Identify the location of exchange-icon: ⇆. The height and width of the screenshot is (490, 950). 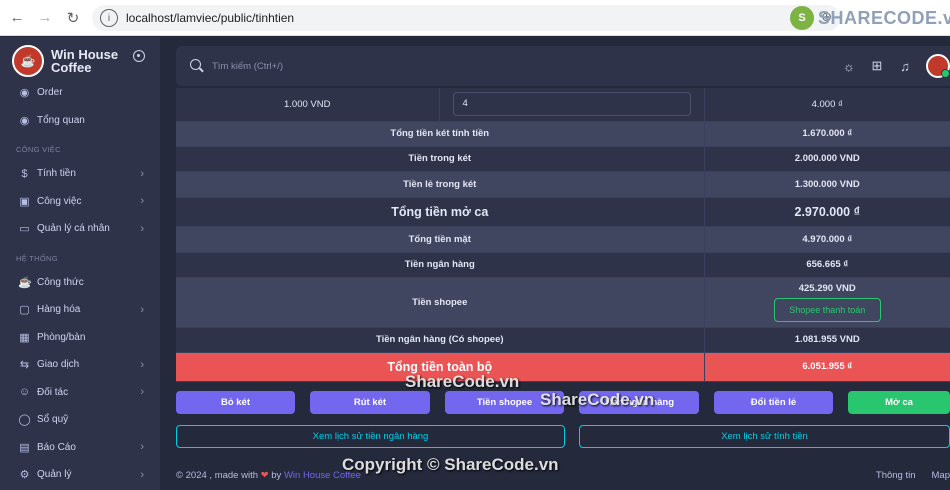
(24, 365).